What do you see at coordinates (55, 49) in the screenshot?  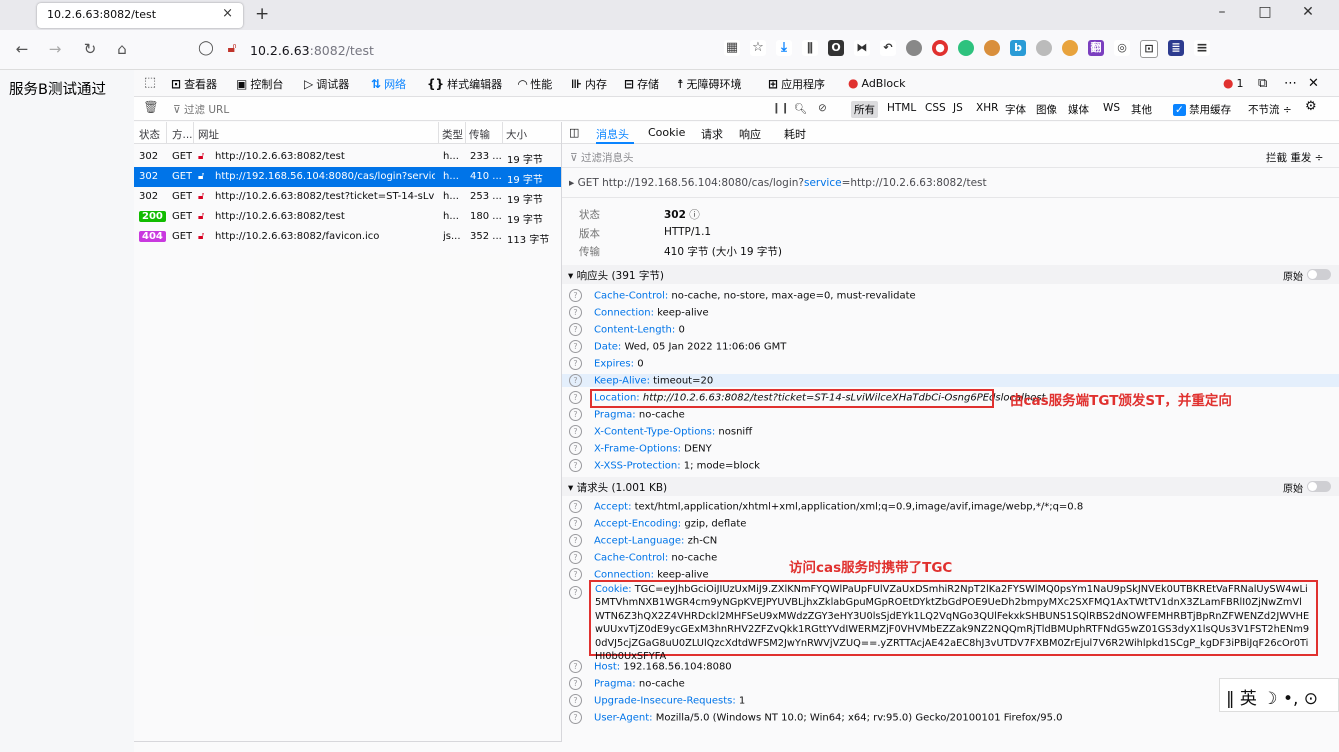 I see `forward-icon: →` at bounding box center [55, 49].